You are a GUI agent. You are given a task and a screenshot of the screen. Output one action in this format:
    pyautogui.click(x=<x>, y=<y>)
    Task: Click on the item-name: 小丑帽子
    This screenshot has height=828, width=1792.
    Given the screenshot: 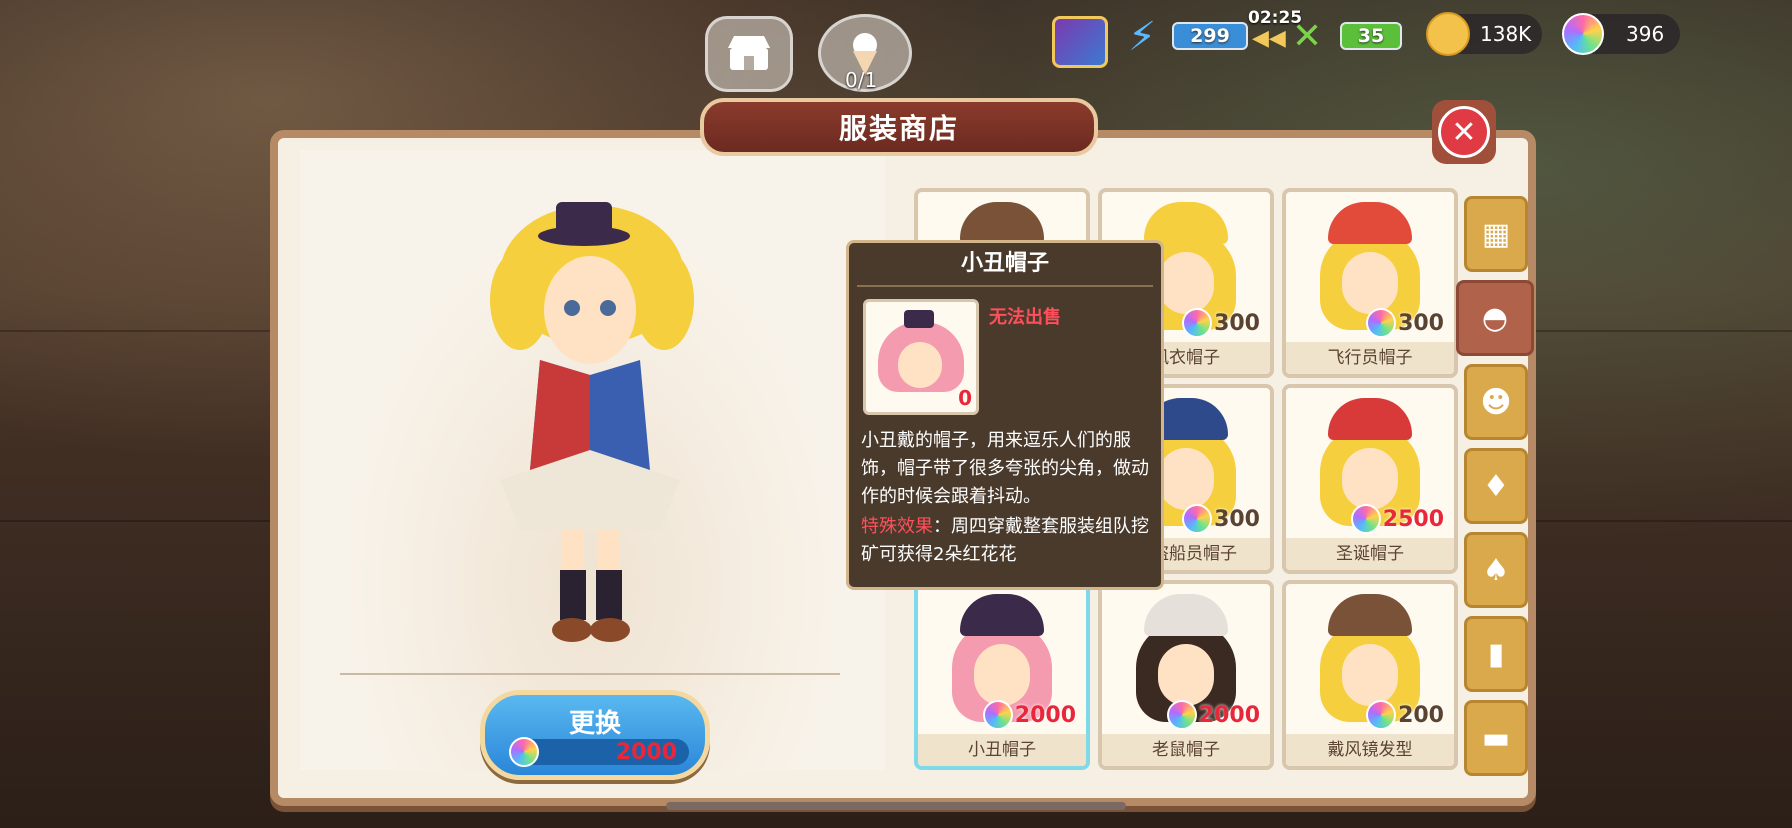 What is the action you would take?
    pyautogui.click(x=1002, y=750)
    